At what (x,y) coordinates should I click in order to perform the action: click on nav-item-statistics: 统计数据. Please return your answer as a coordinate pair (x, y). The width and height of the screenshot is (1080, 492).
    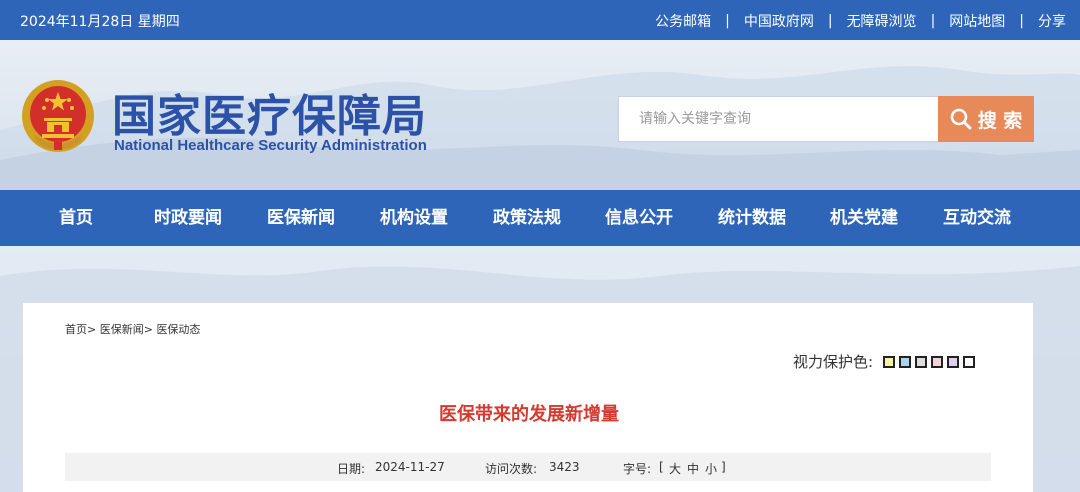
    Looking at the image, I should click on (752, 218).